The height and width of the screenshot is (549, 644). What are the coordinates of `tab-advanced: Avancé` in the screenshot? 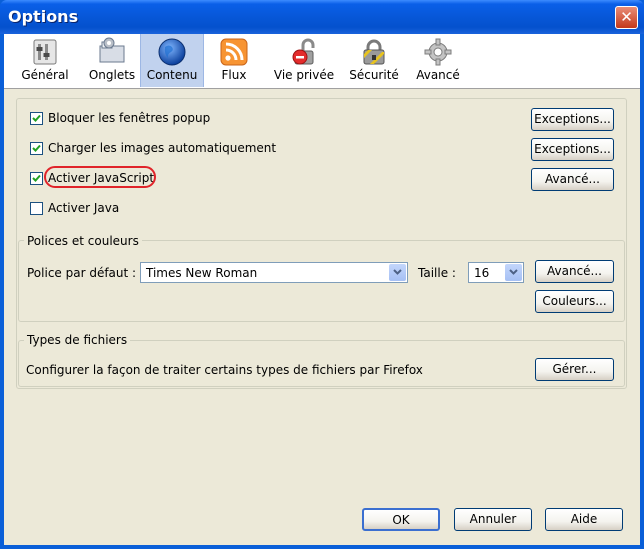 It's located at (438, 60).